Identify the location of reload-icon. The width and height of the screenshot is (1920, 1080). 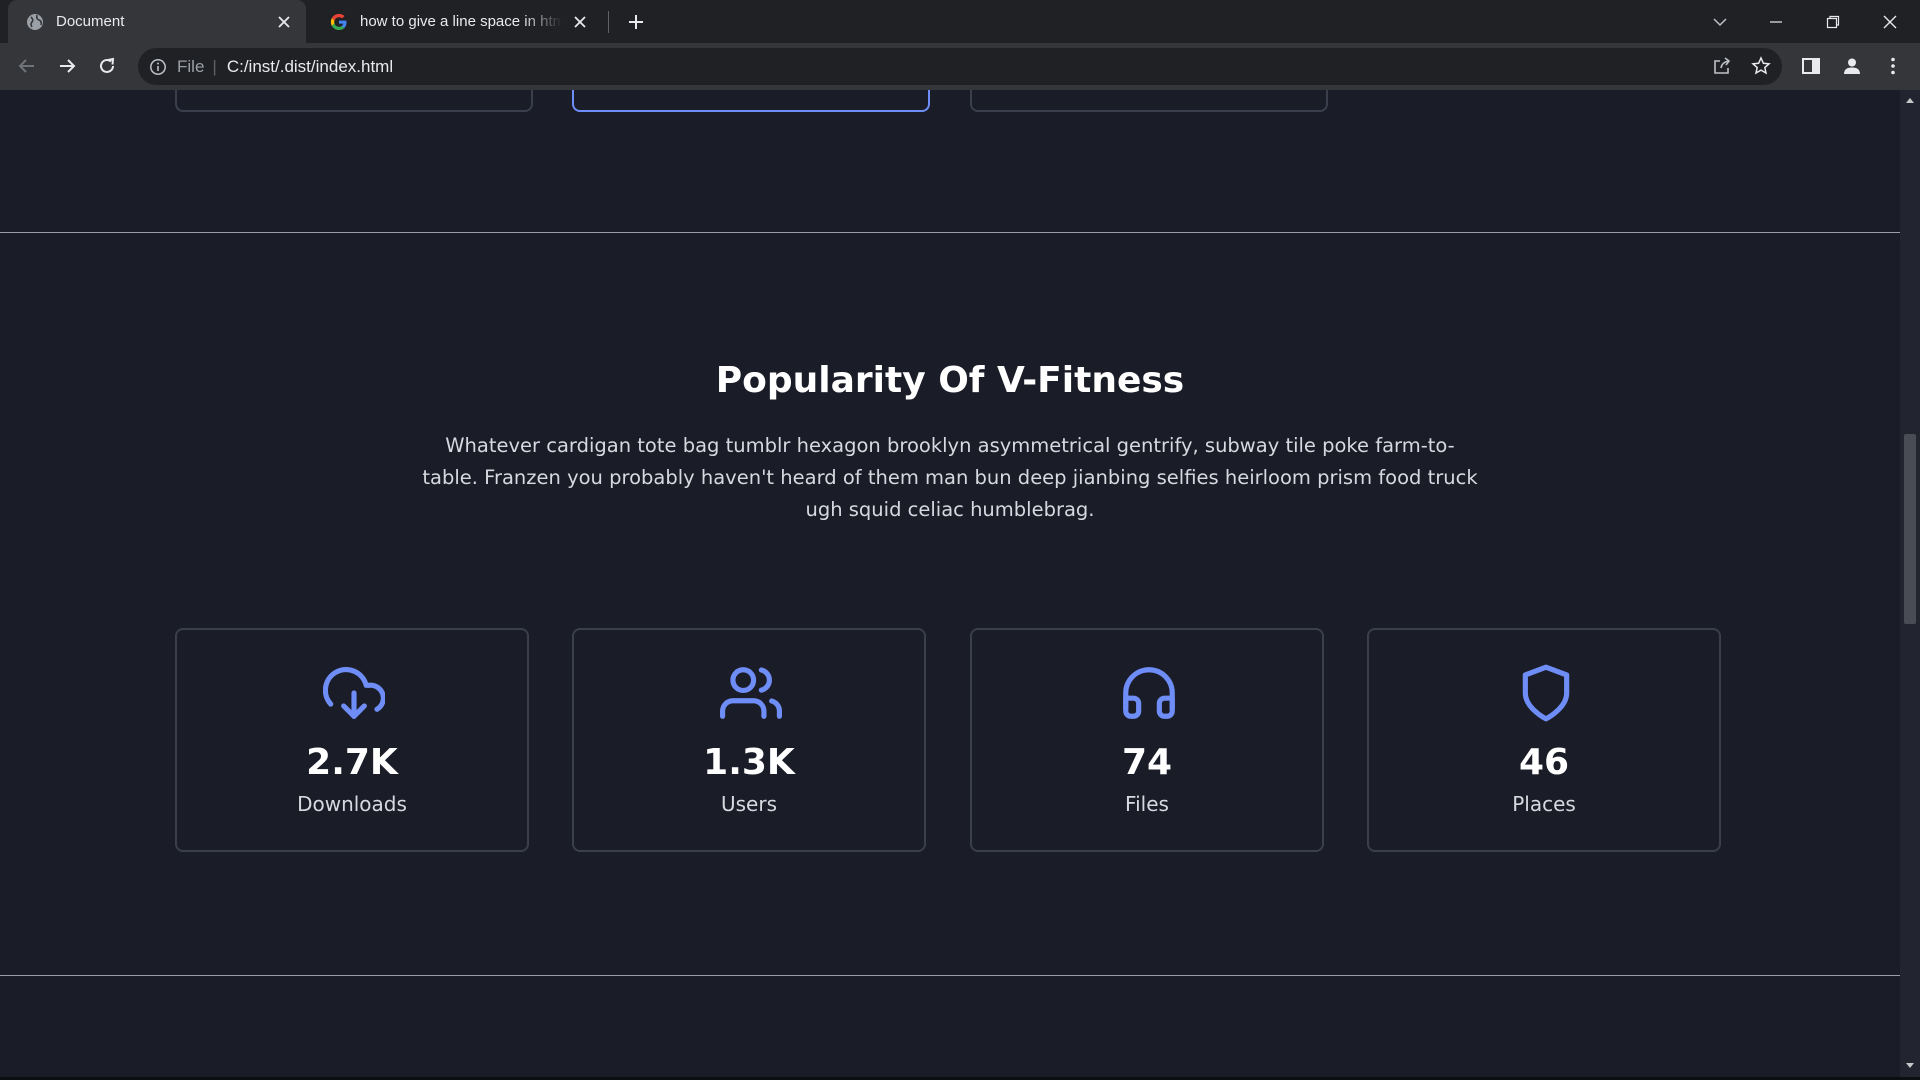
(107, 65).